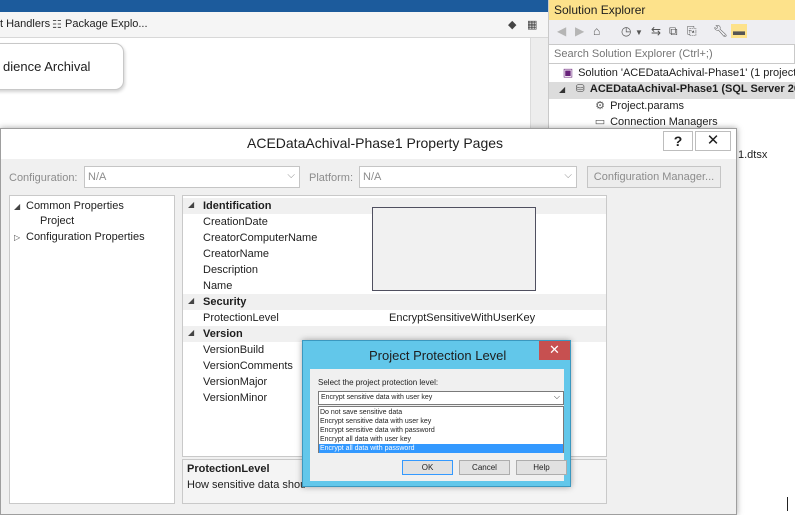  Describe the element at coordinates (274, 6) in the screenshot. I see `title-bar-strip` at that location.